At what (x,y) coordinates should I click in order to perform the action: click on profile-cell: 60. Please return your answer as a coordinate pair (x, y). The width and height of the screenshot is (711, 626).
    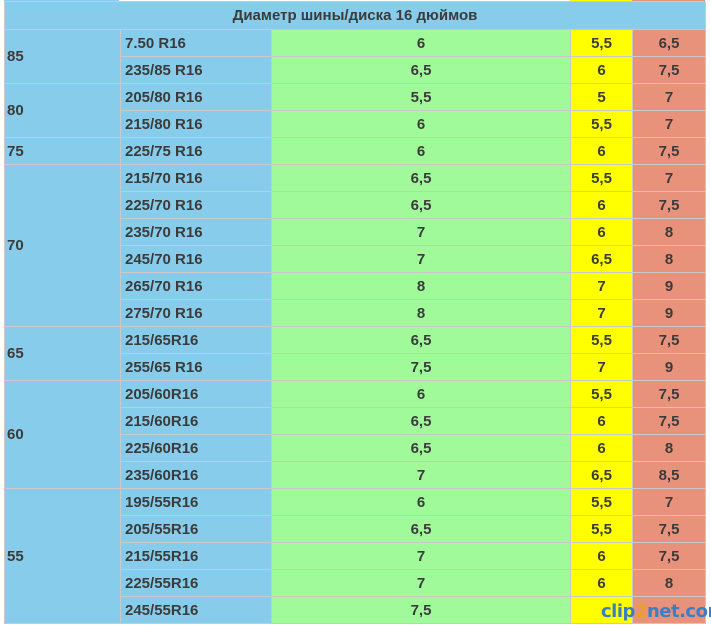
    Looking at the image, I should click on (62, 434).